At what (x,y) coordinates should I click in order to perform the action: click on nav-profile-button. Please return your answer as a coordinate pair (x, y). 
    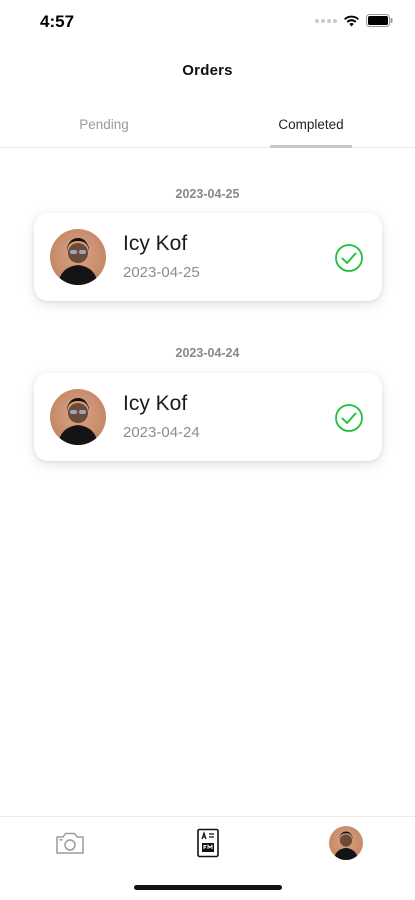
    Looking at the image, I should click on (346, 843).